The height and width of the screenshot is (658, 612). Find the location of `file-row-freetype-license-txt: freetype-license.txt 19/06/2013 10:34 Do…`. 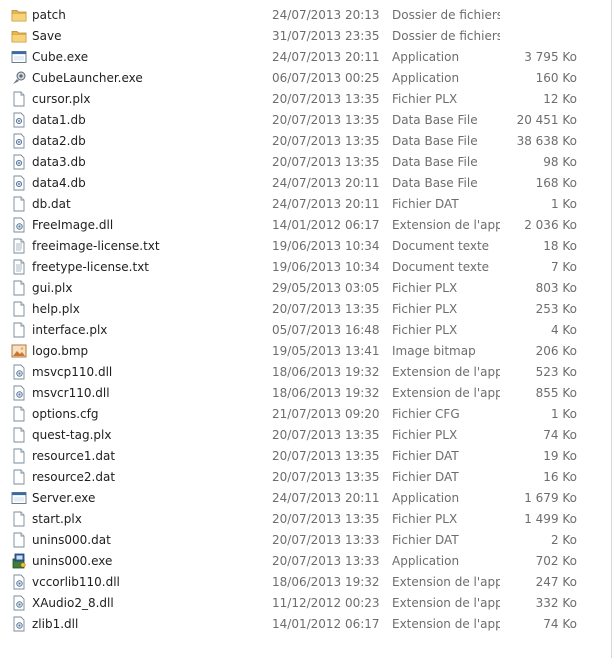

file-row-freetype-license-txt: freetype-license.txt 19/06/2013 10:34 Do… is located at coordinates (305, 267).